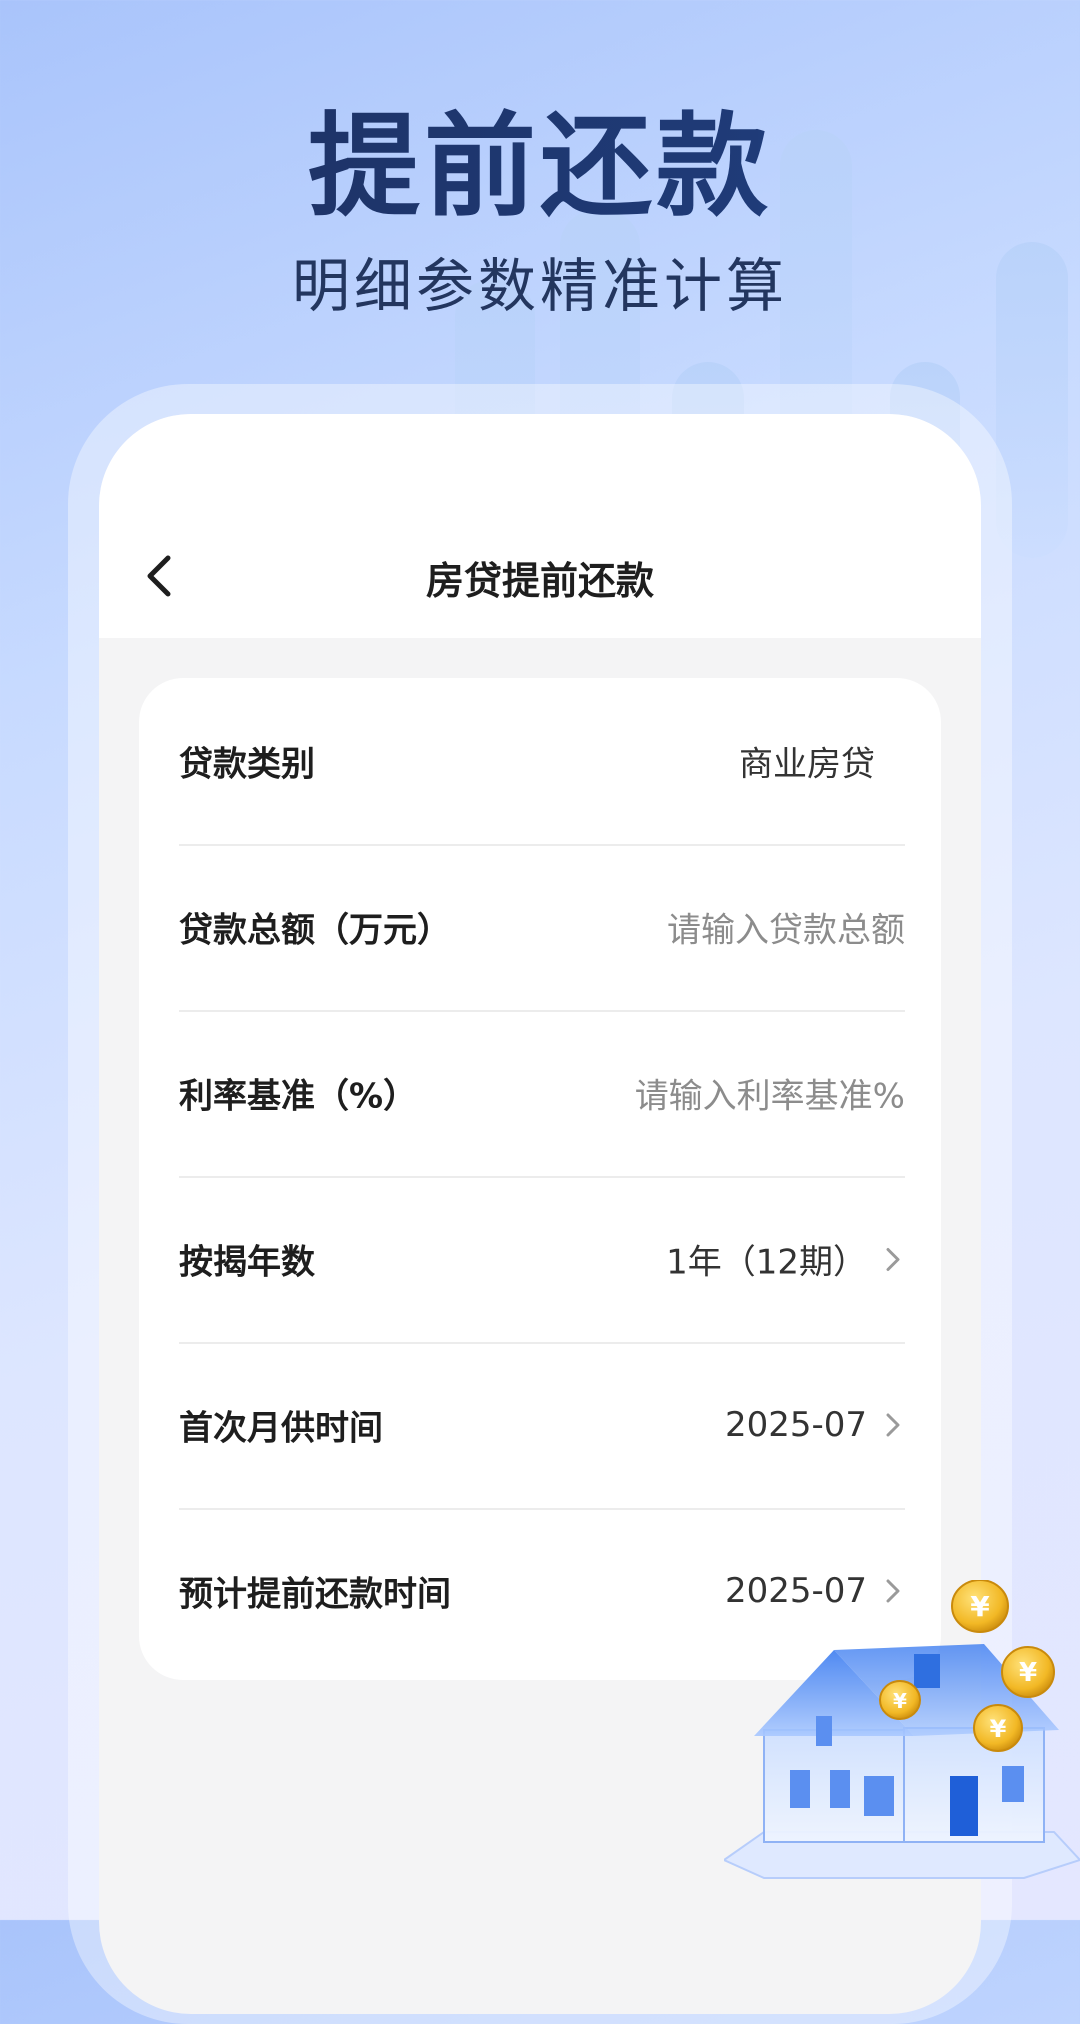  What do you see at coordinates (902, 1729) in the screenshot?
I see `house-with-coins-icon: ¥ ¥ ¥ ¥` at bounding box center [902, 1729].